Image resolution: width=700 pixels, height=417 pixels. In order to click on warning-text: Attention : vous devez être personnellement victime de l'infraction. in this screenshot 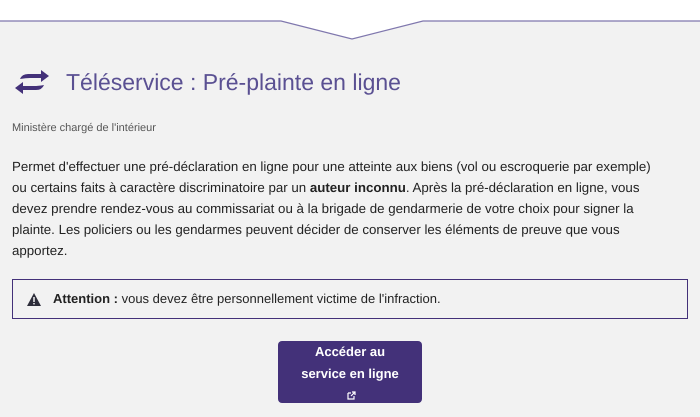, I will do `click(247, 299)`.